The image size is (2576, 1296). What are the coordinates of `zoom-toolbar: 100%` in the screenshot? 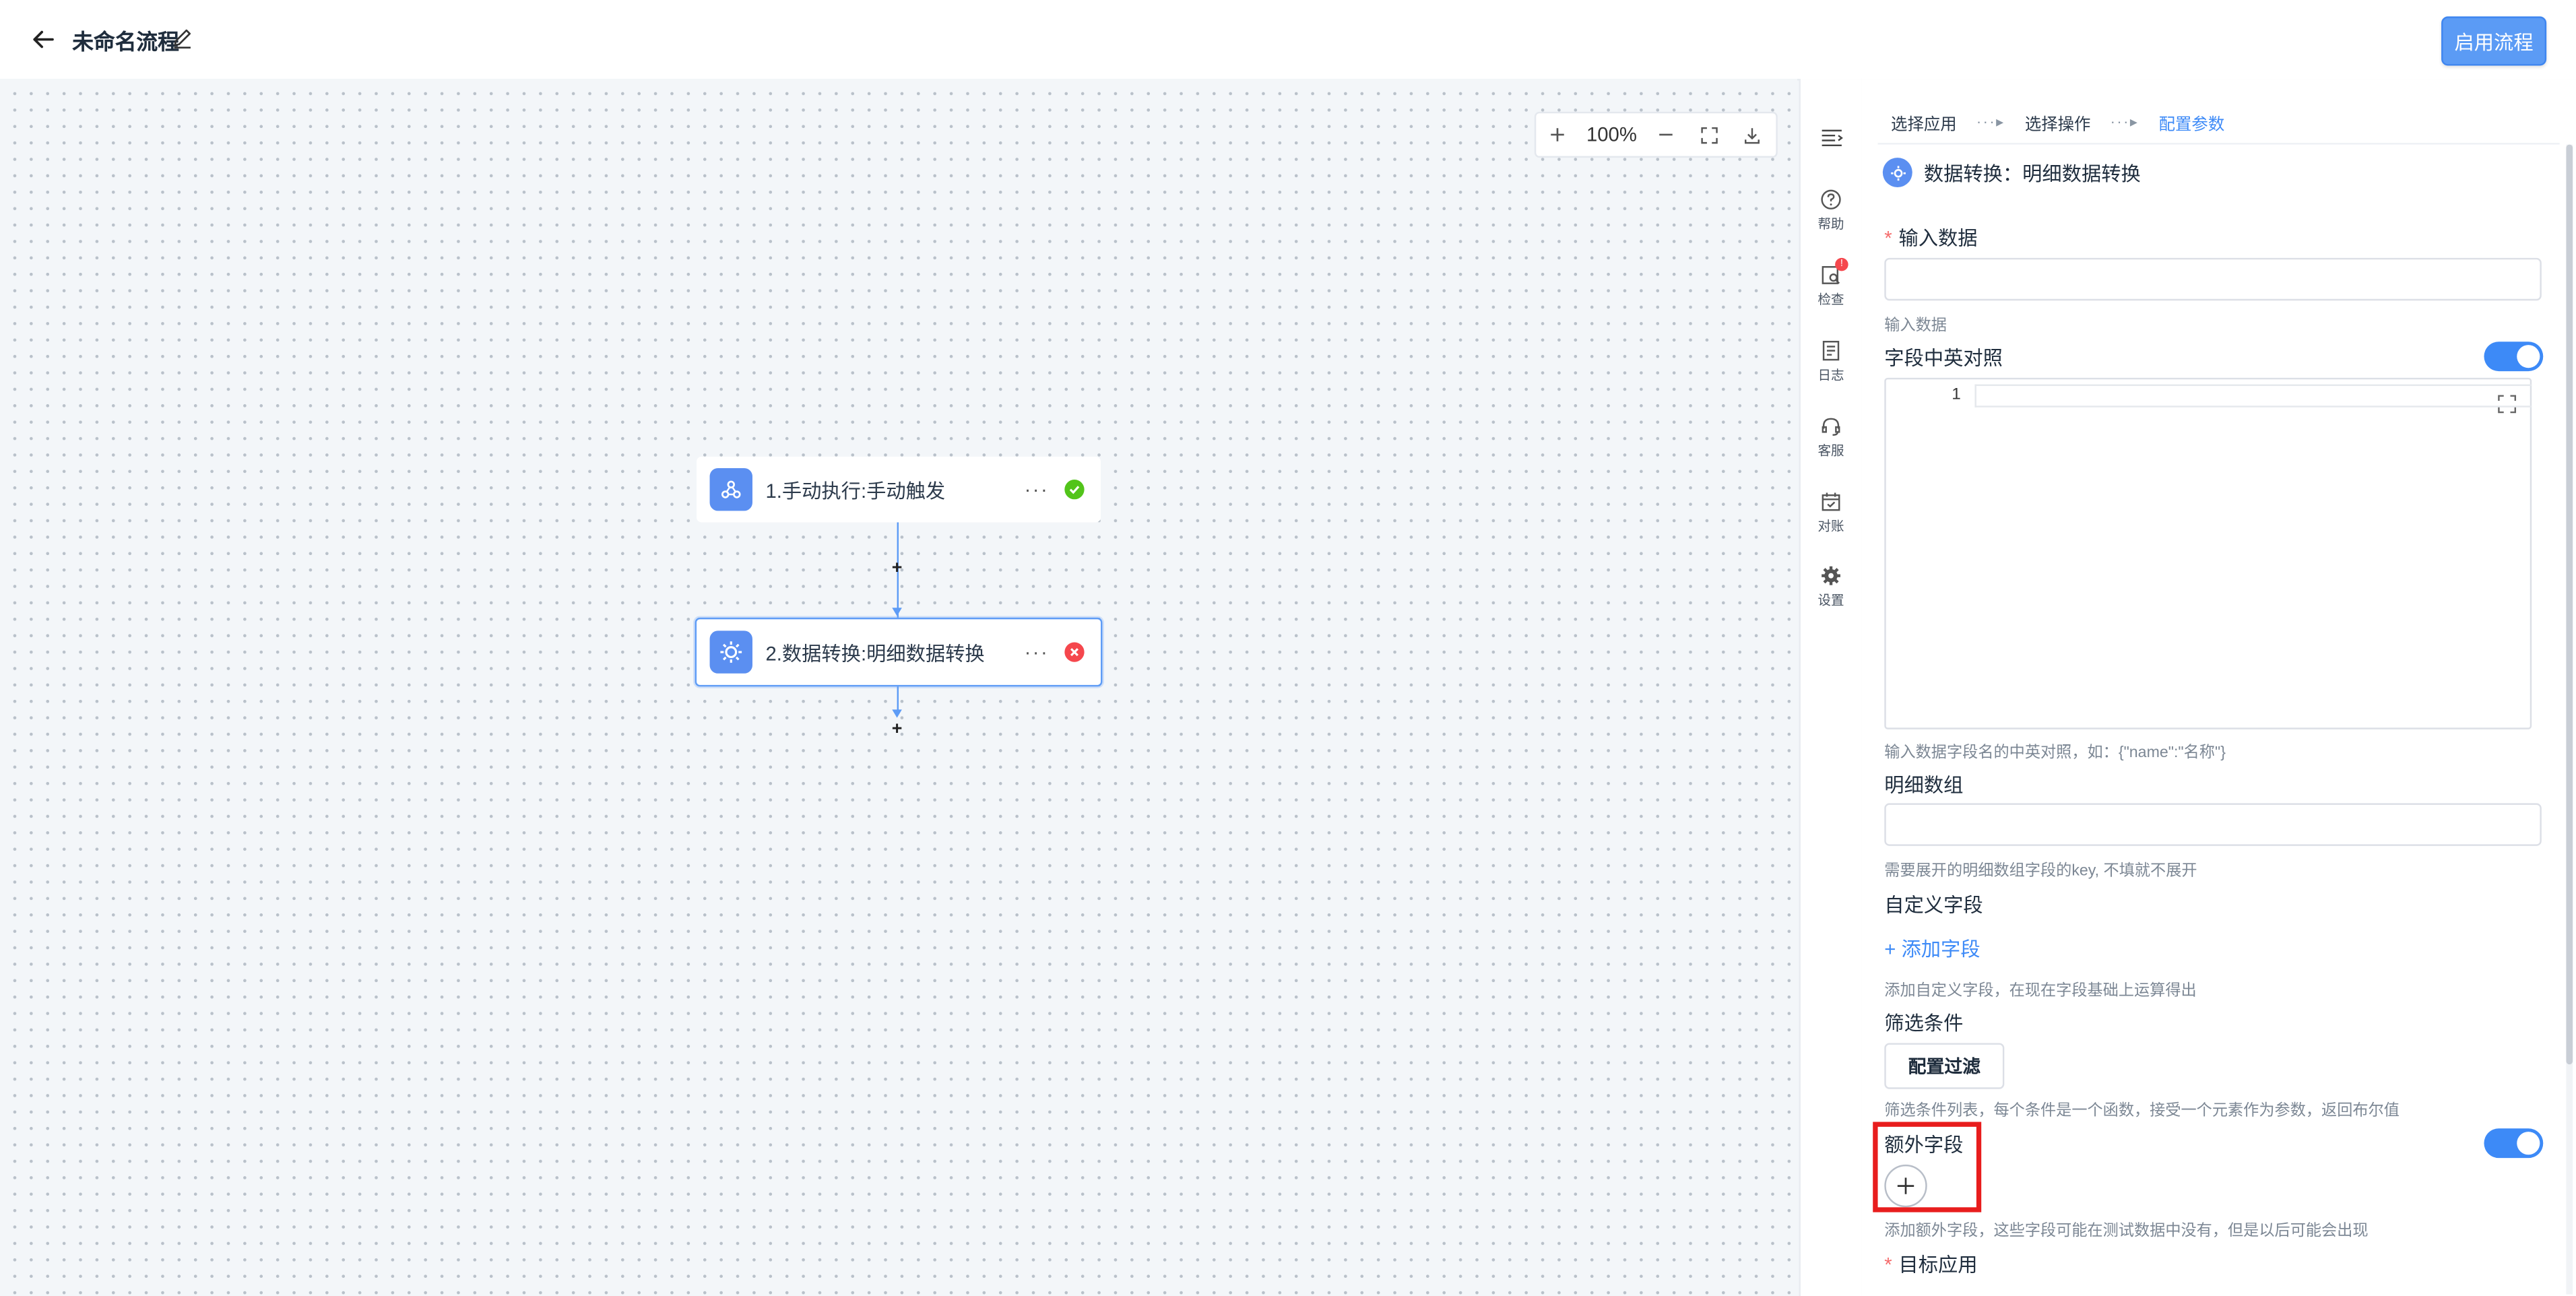 It's located at (1656, 134).